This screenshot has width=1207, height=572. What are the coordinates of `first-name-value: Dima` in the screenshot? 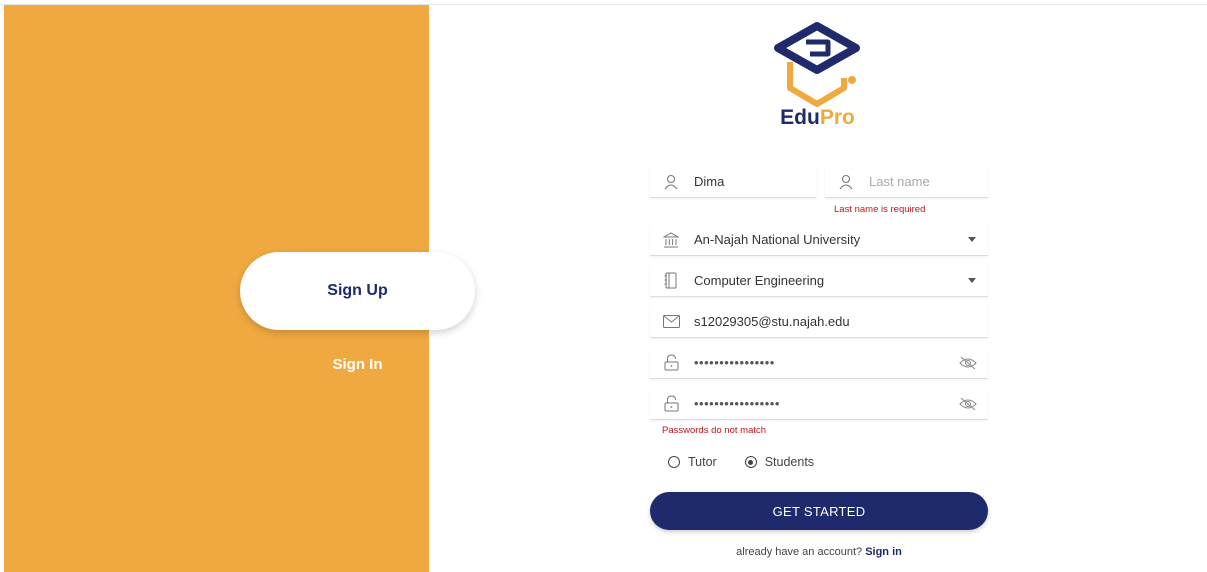 It's located at (709, 181).